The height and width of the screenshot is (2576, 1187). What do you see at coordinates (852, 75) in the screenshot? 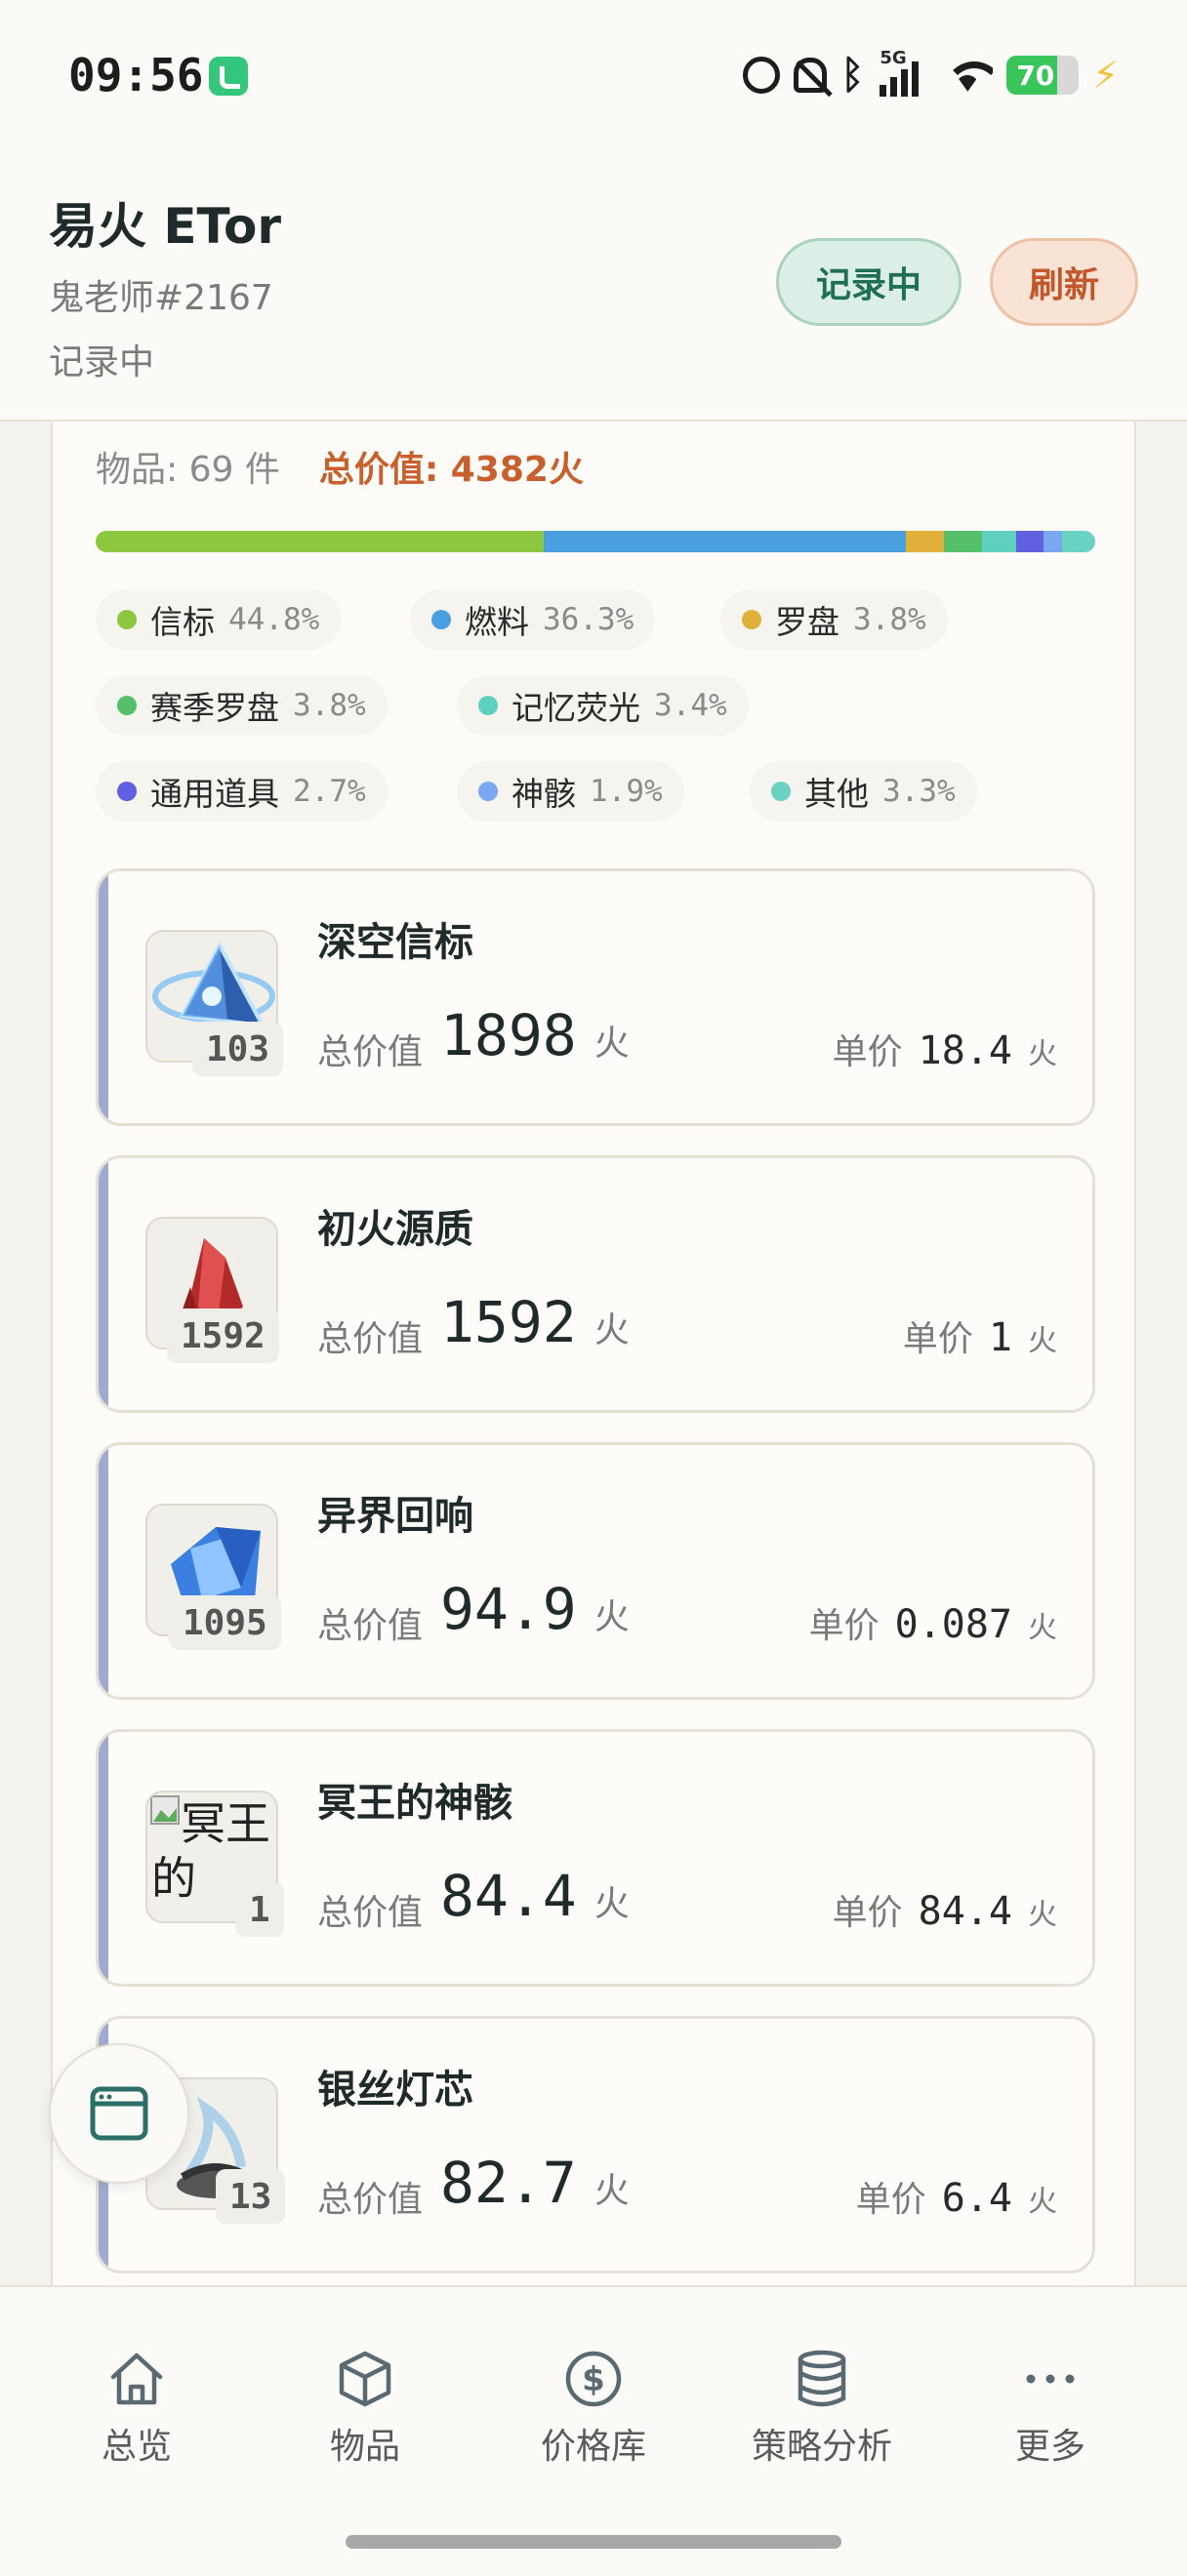
I see `bluetooth-icon: ᛒ` at bounding box center [852, 75].